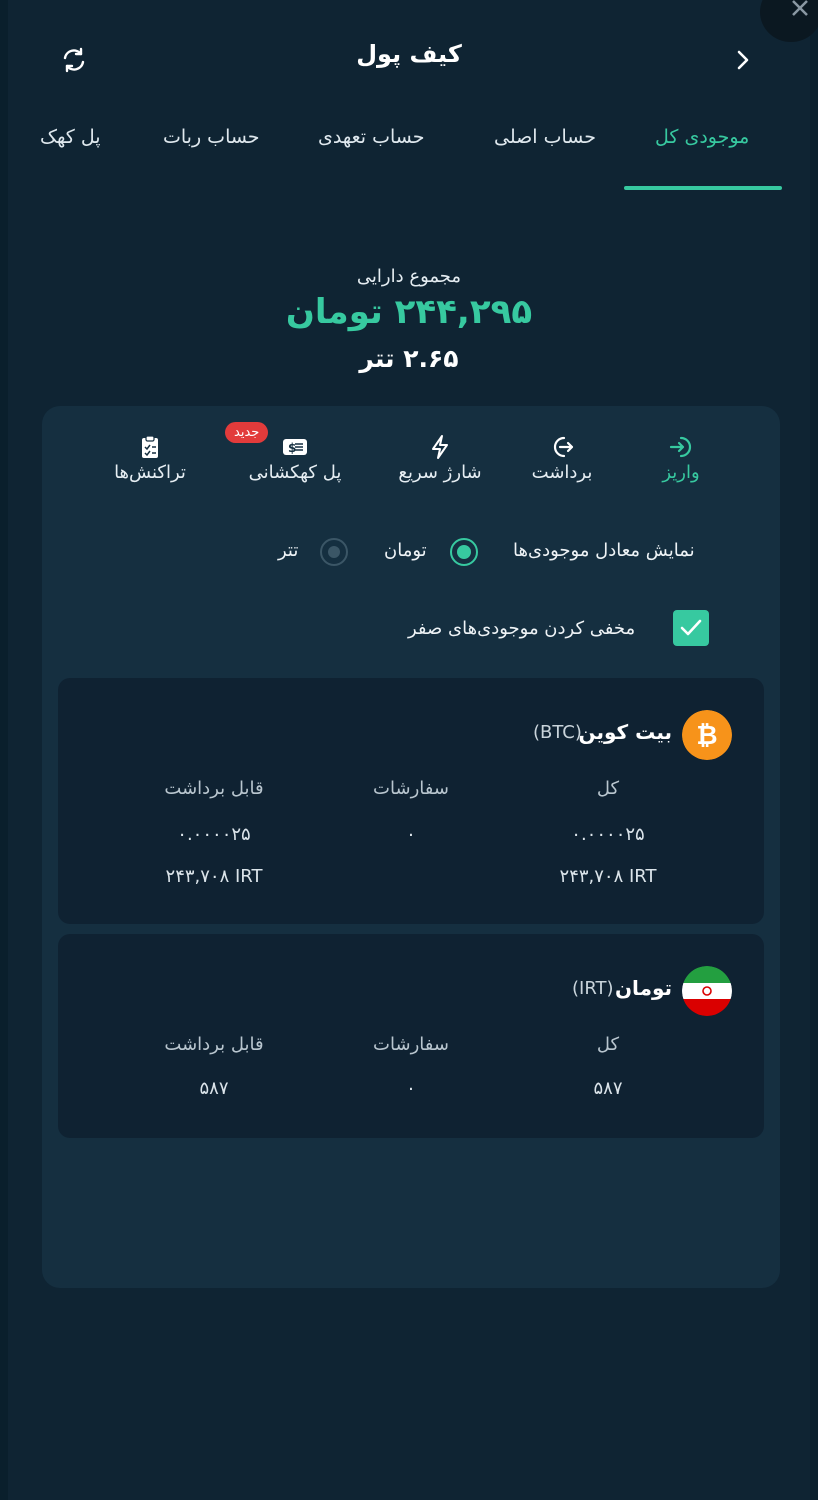 The height and width of the screenshot is (1500, 818). I want to click on total-assets-label: مجموع دارایی, so click(409, 276).